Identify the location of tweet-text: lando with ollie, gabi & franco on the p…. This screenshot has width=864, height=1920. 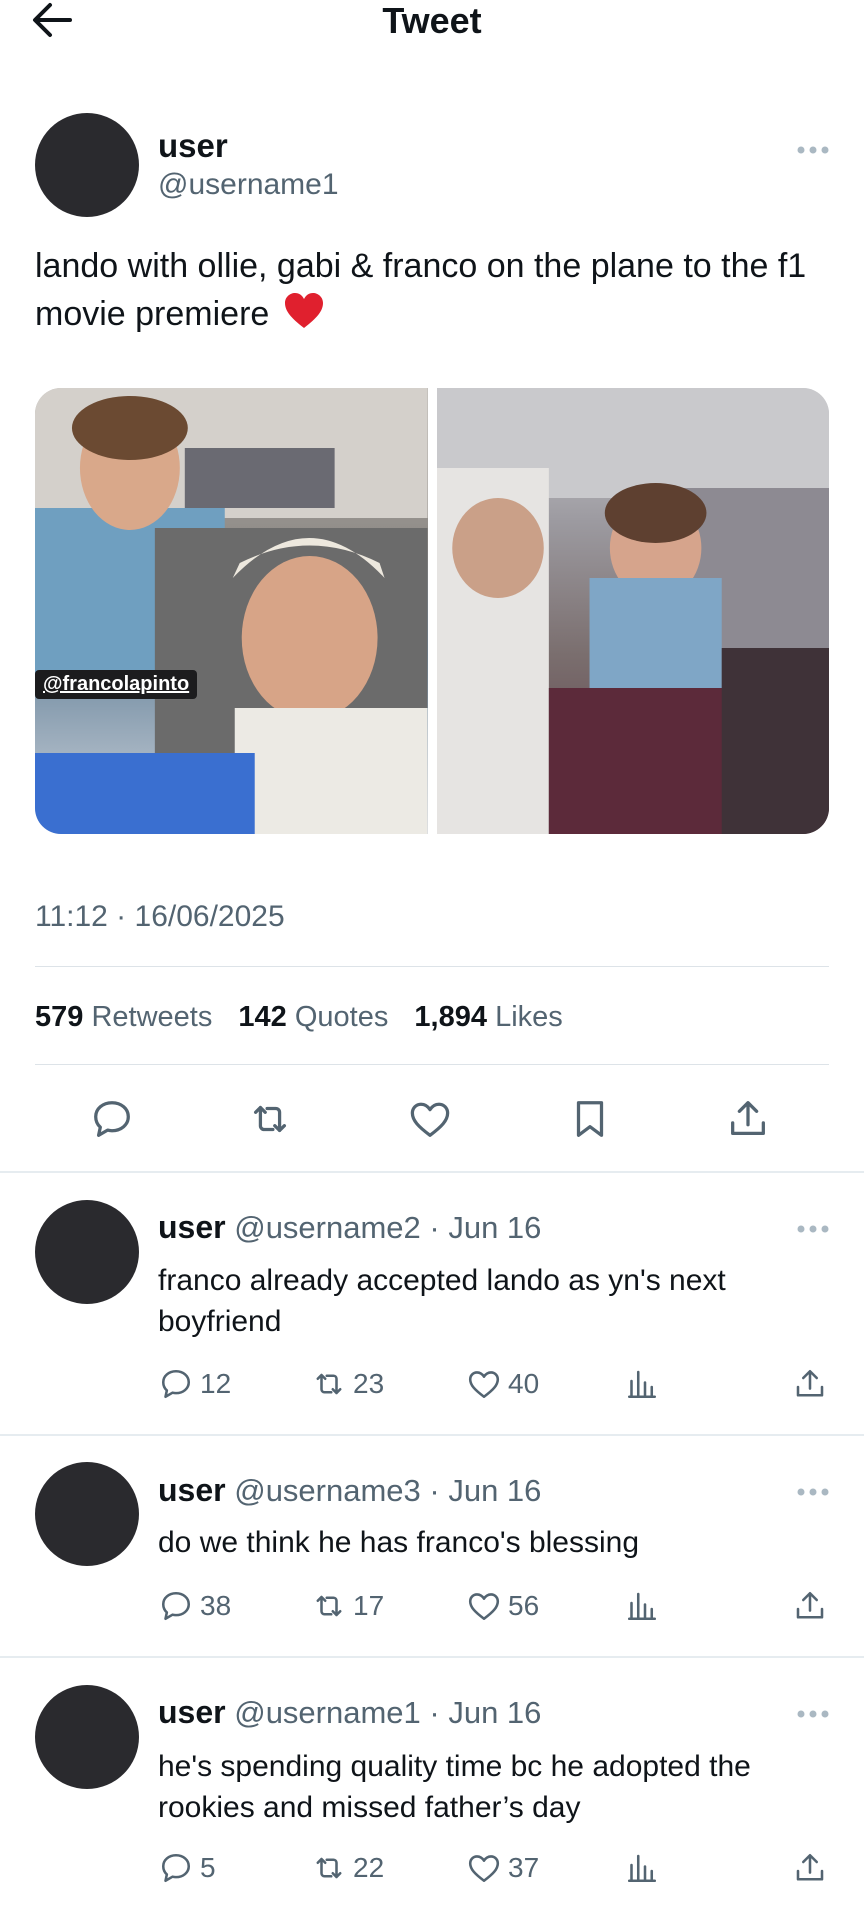
(435, 293).